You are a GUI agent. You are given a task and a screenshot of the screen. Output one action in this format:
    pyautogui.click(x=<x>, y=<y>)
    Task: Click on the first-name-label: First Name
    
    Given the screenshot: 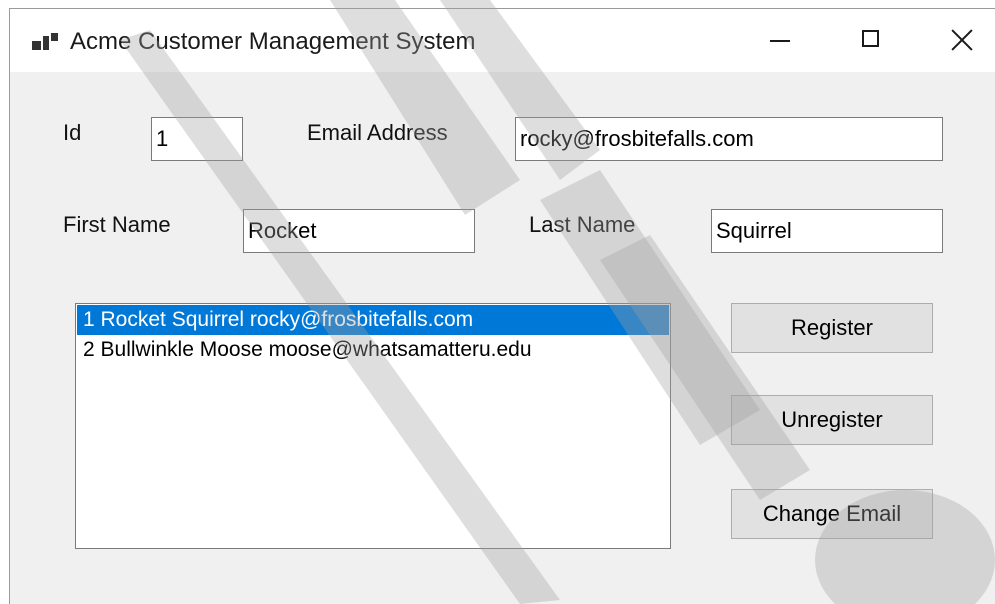 What is the action you would take?
    pyautogui.click(x=117, y=224)
    